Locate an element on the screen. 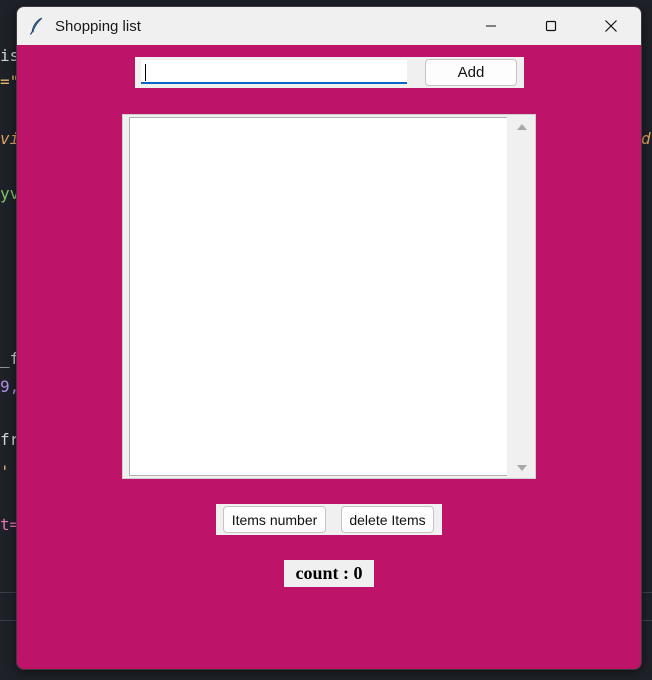 This screenshot has width=652, height=680. entry-frame: Add is located at coordinates (329, 72).